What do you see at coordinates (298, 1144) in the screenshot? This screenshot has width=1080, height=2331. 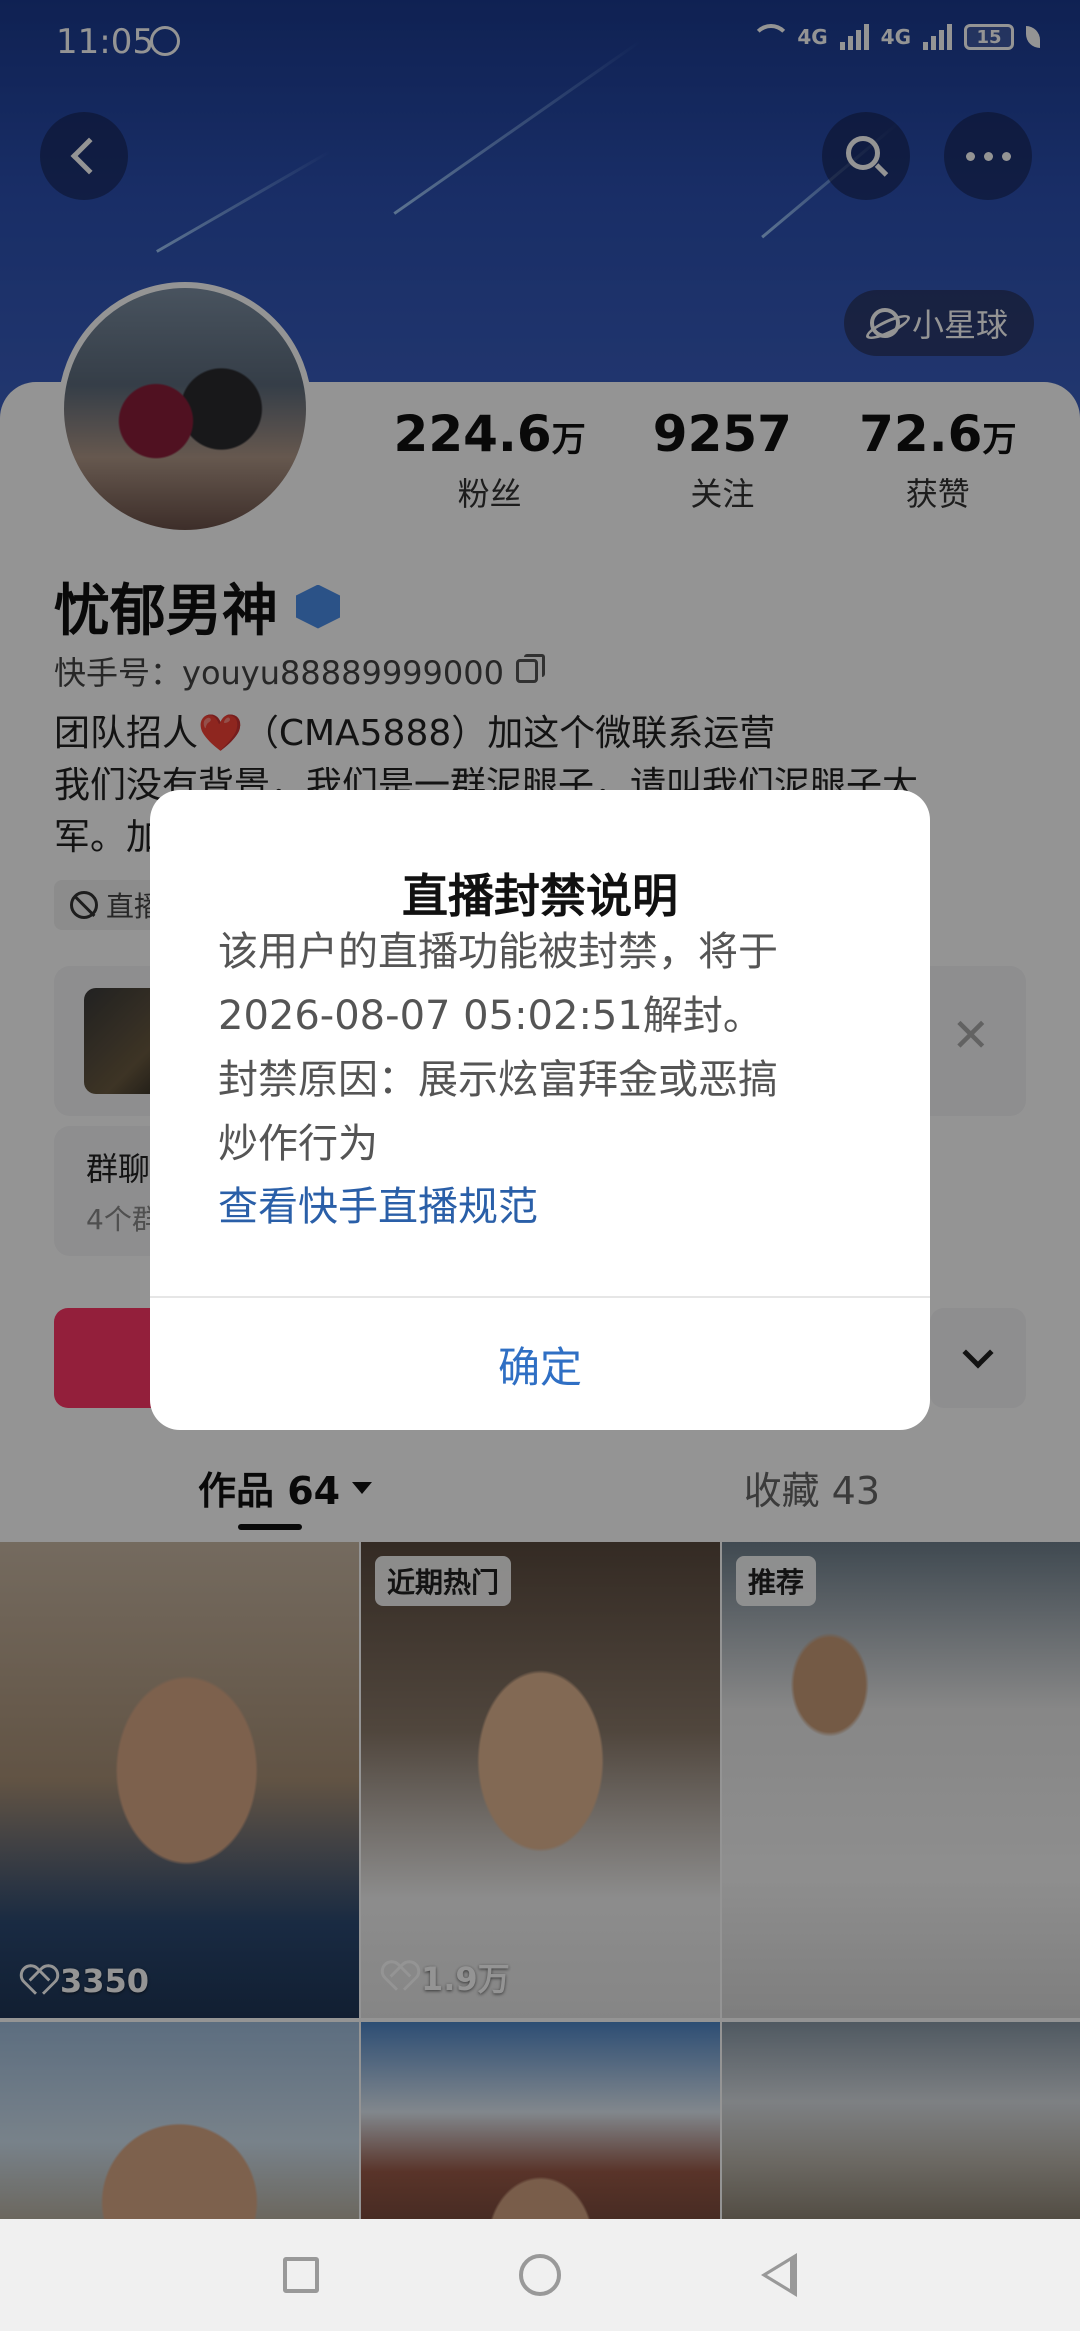 I see `dialog-body-line: 炒作行为` at bounding box center [298, 1144].